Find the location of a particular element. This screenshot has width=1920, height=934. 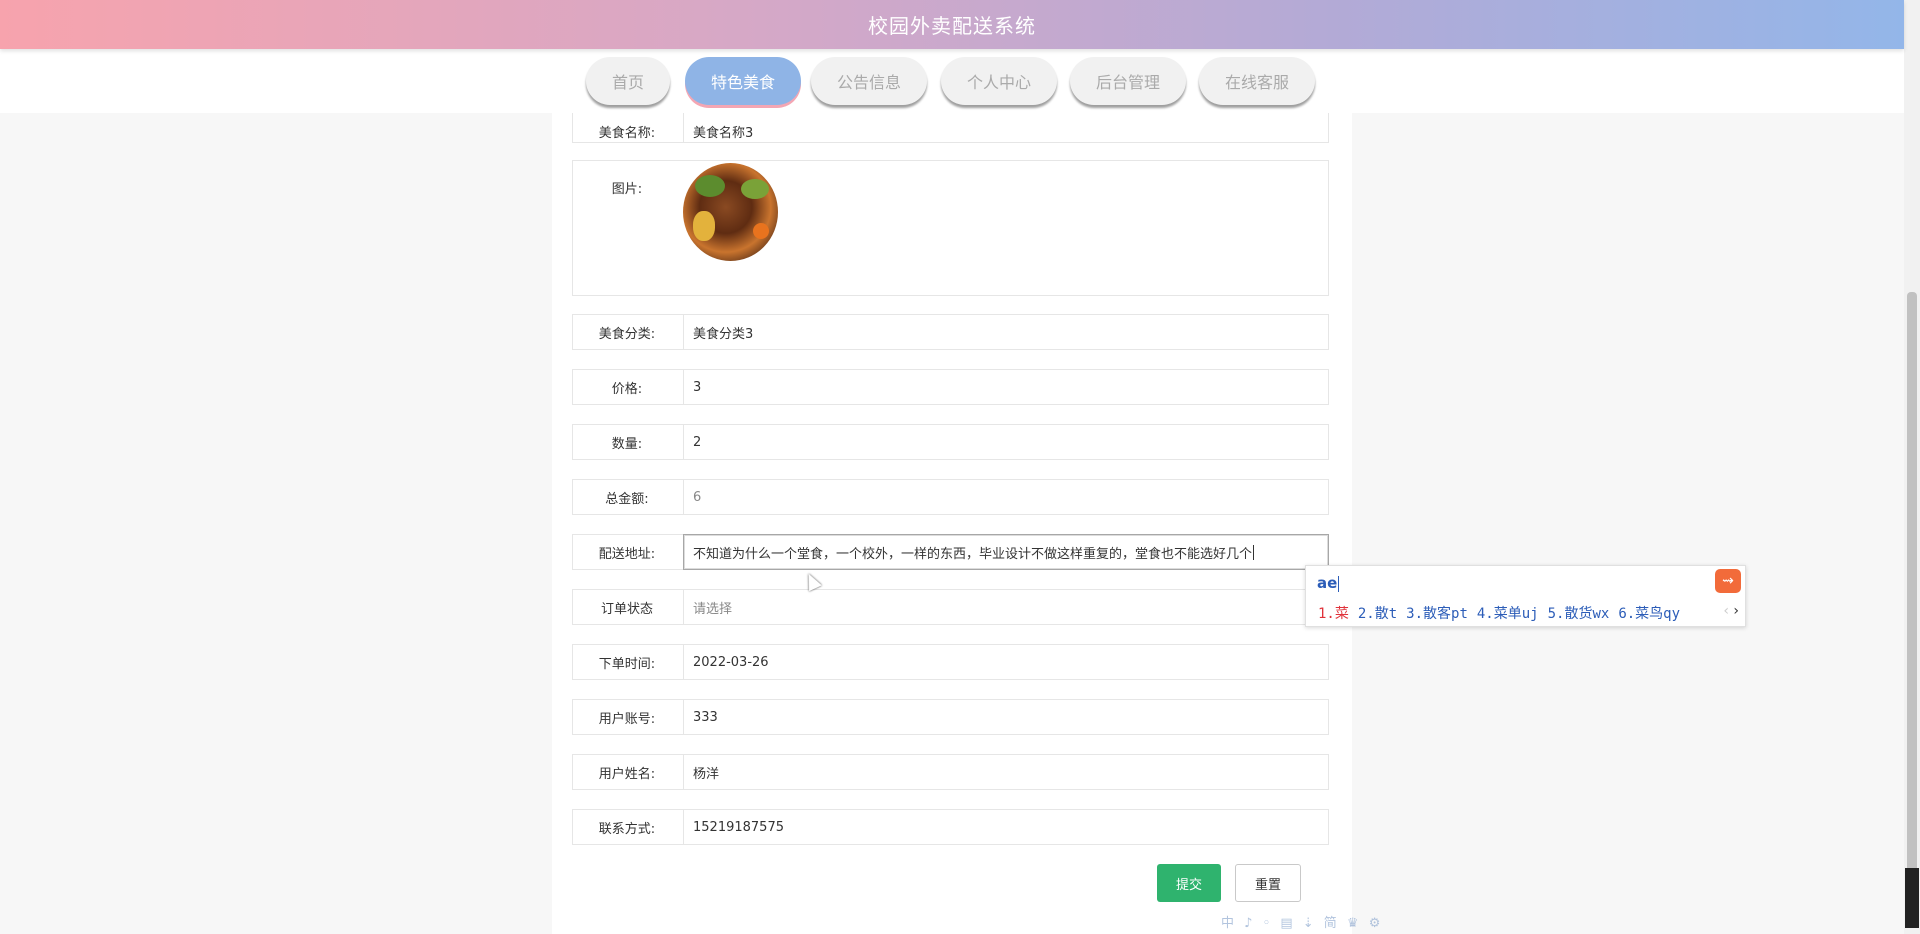

chevron-left-icon: ‹ is located at coordinates (1726, 611).